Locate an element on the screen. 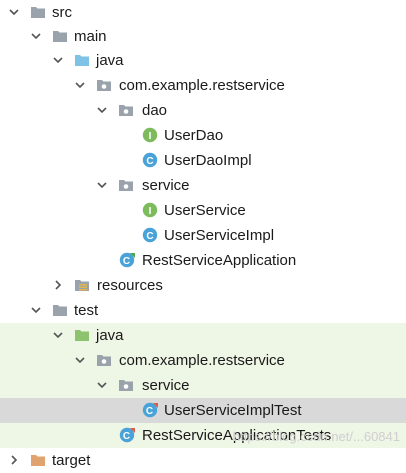 The width and height of the screenshot is (406, 473). tree-row-service: service is located at coordinates (203, 185).